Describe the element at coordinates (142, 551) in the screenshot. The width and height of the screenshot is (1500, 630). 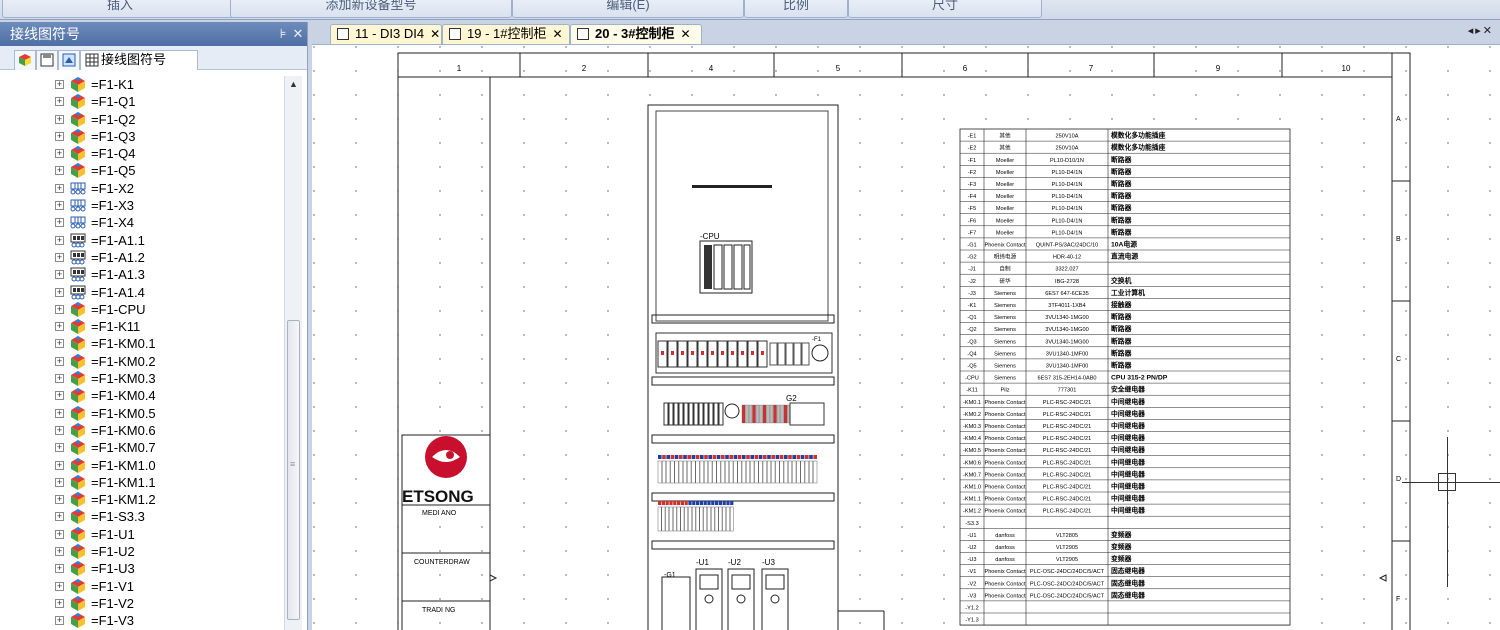
I see `tree-item: + =F1-U2` at that location.